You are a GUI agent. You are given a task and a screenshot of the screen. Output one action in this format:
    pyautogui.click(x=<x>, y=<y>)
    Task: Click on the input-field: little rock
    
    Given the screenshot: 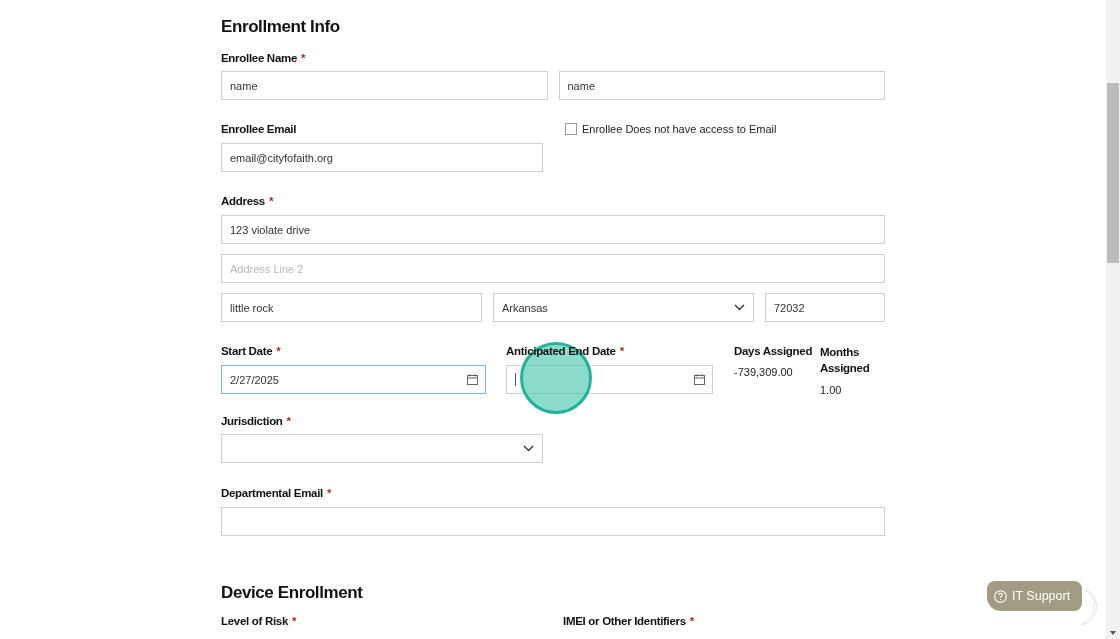 What is the action you would take?
    pyautogui.click(x=351, y=307)
    